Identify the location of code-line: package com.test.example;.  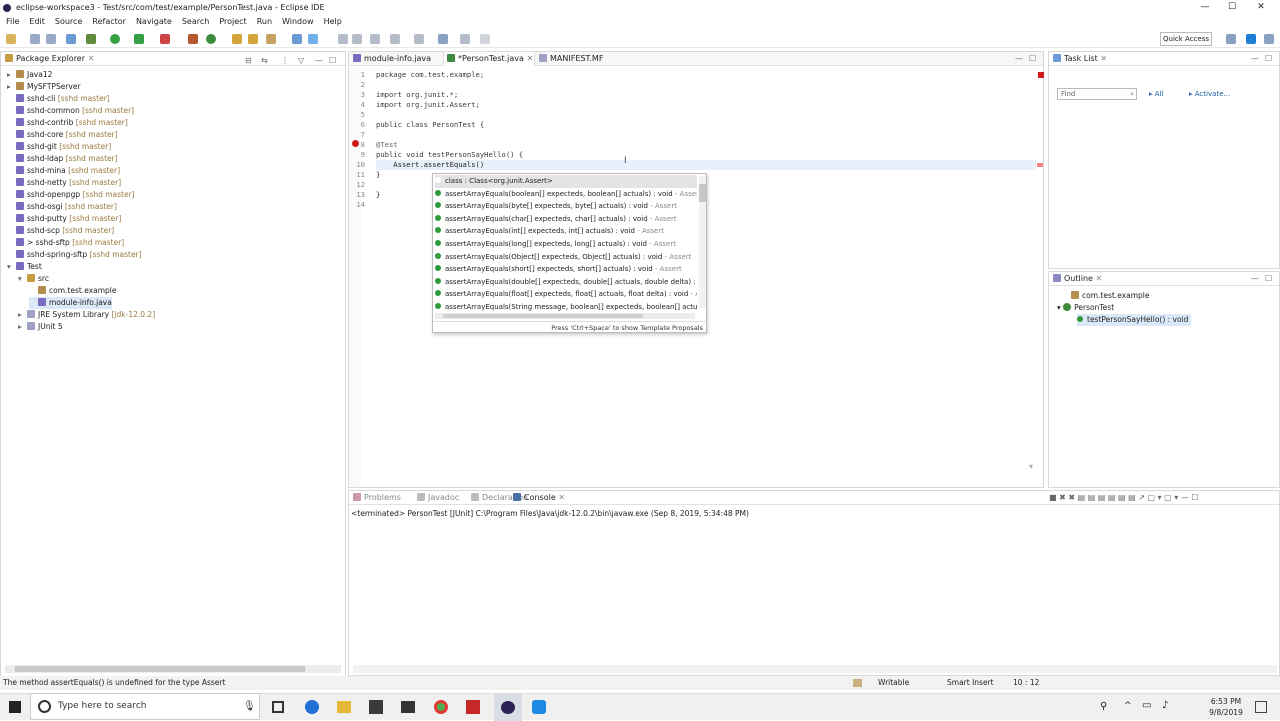
(430, 75).